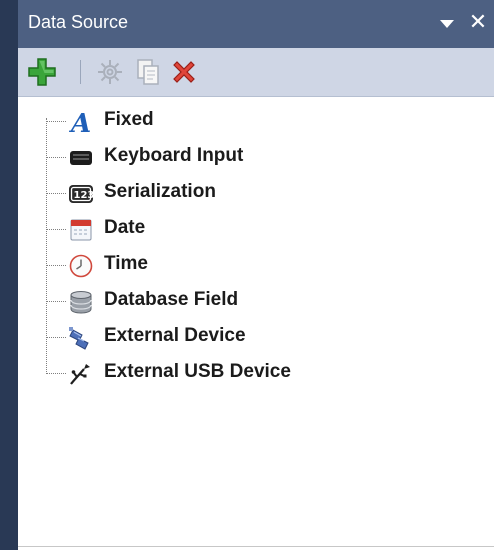  Describe the element at coordinates (248, 302) in the screenshot. I see `tree-item-database-field: Database Field` at that location.